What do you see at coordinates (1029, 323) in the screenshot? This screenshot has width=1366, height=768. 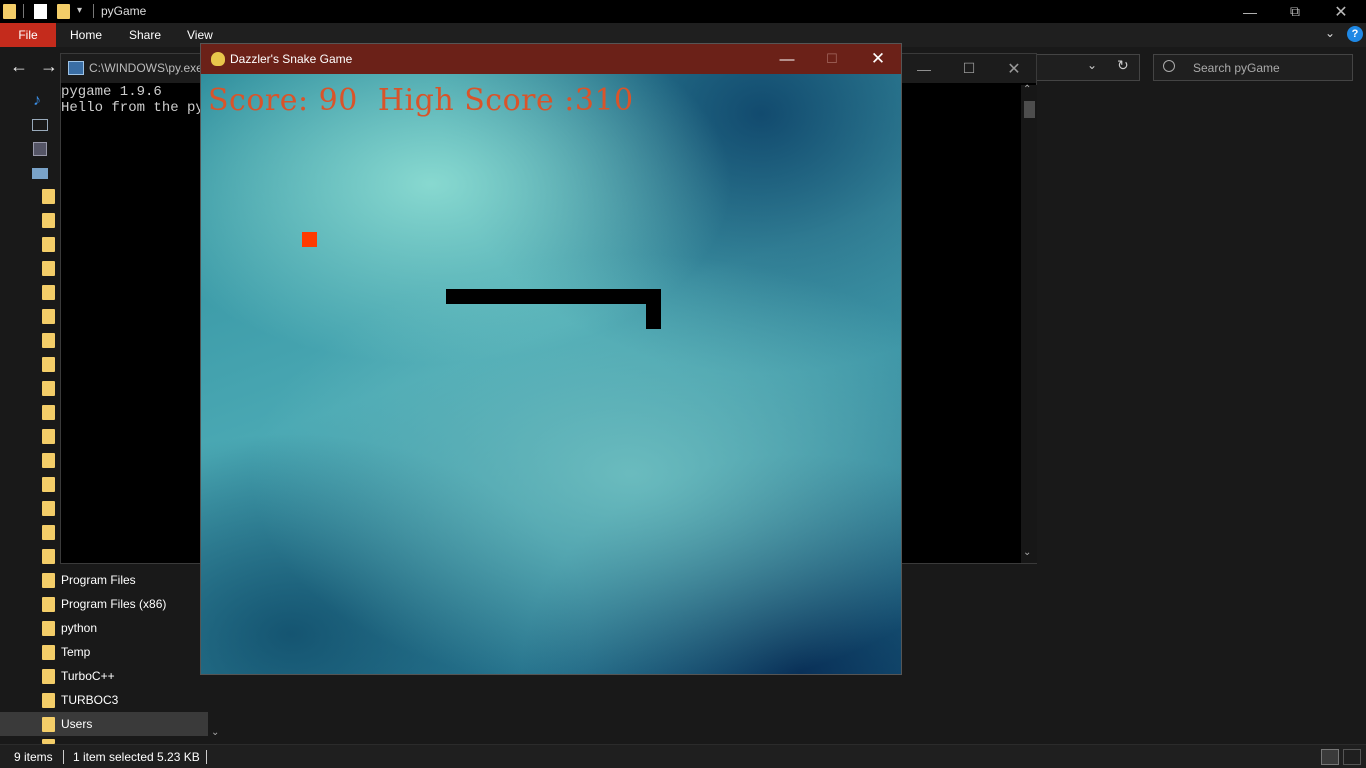 I see `console-scrollbar: ⌃ ⌄` at bounding box center [1029, 323].